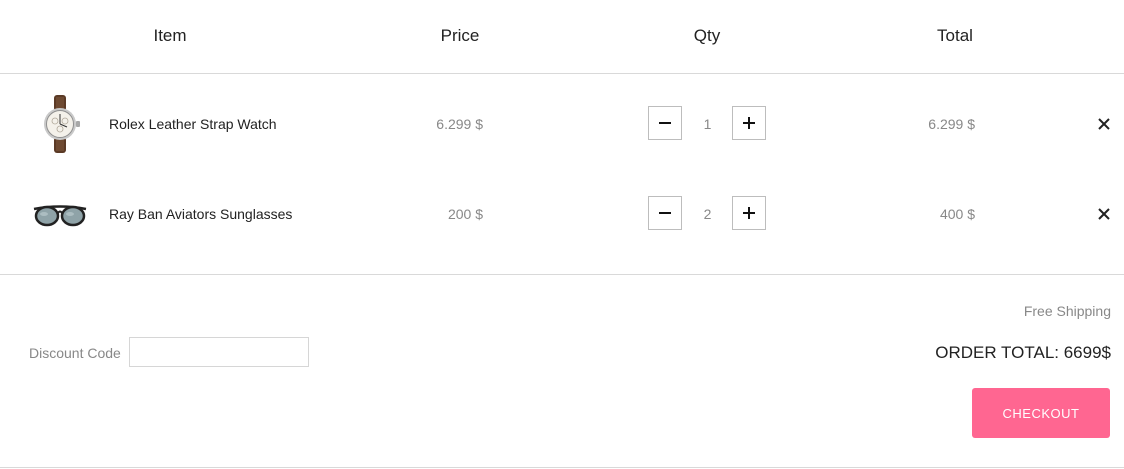 The height and width of the screenshot is (469, 1124). Describe the element at coordinates (219, 352) in the screenshot. I see `discount-code-input` at that location.